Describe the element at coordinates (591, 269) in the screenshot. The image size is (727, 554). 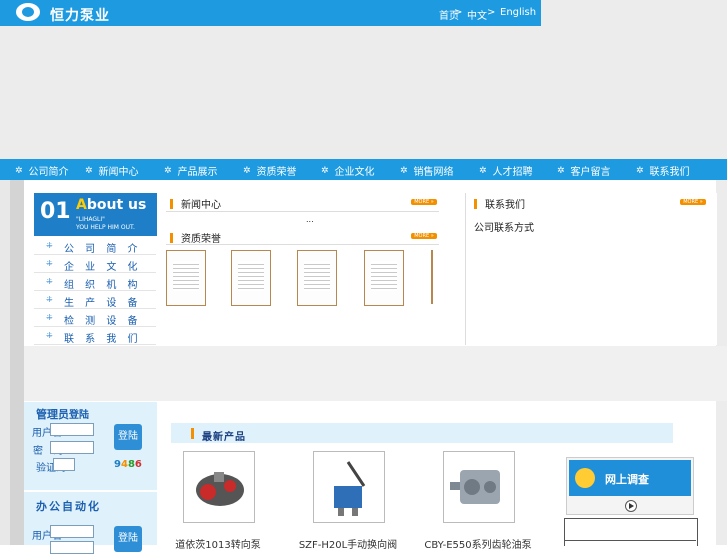
I see `contact-panel` at that location.